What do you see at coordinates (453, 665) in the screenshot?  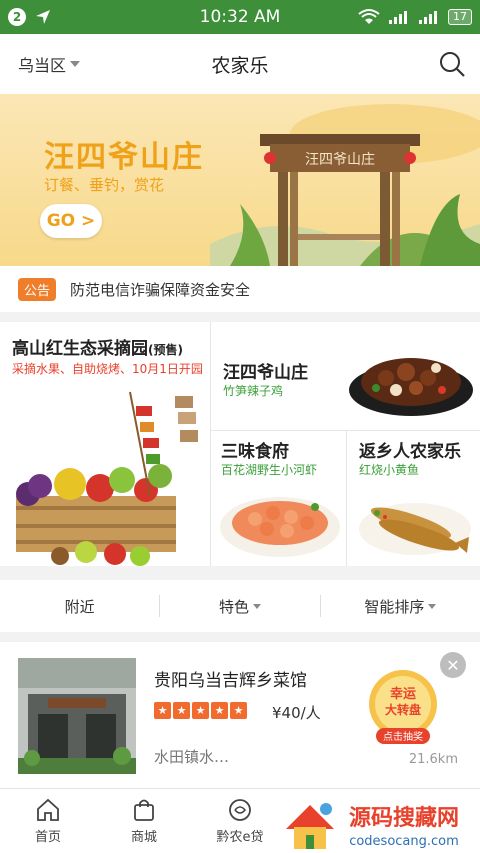 I see `close-icon: ✕` at bounding box center [453, 665].